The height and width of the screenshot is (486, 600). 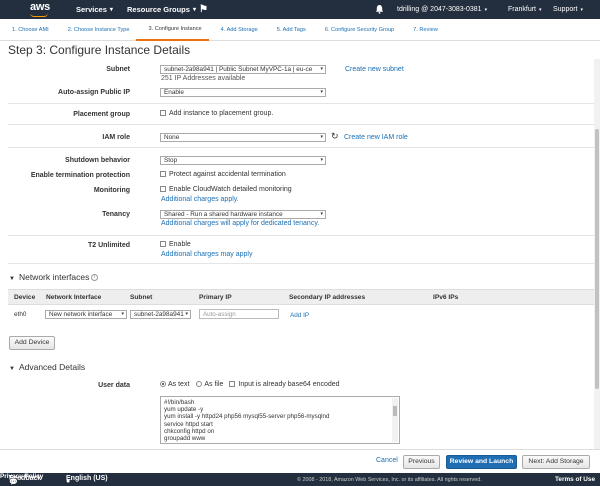 I want to click on device-cell: eth0, so click(x=20, y=314).